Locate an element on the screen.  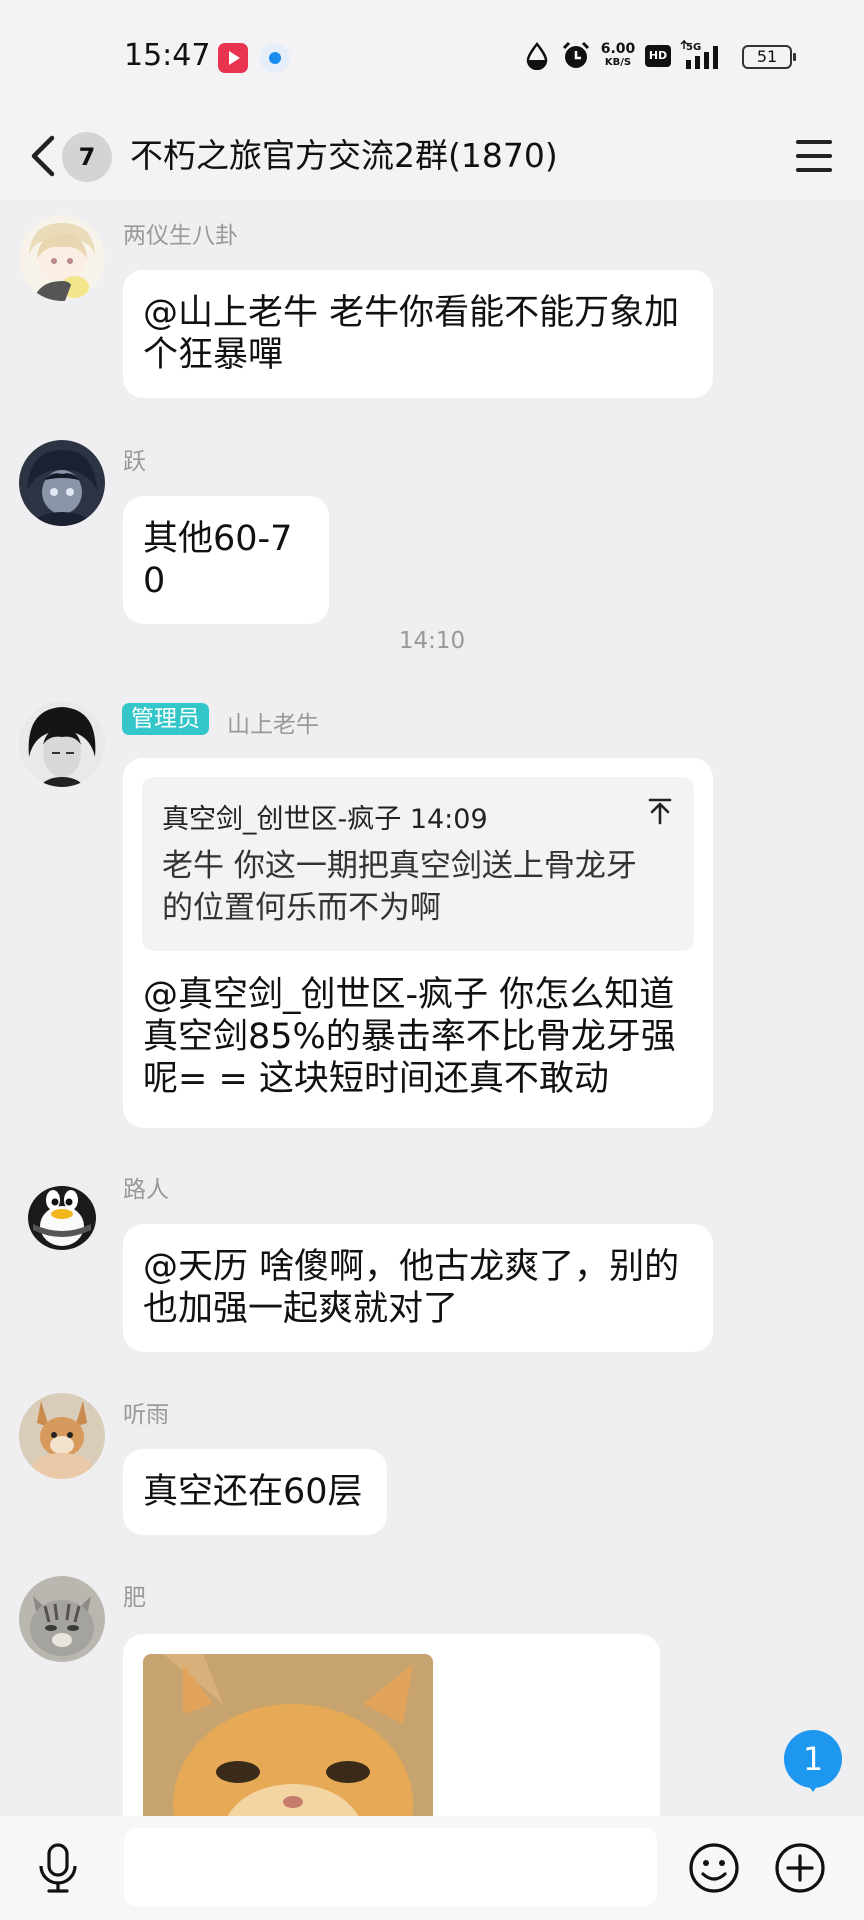
group-title: 不朽之旅官方交流2群(1870) is located at coordinates (344, 155).